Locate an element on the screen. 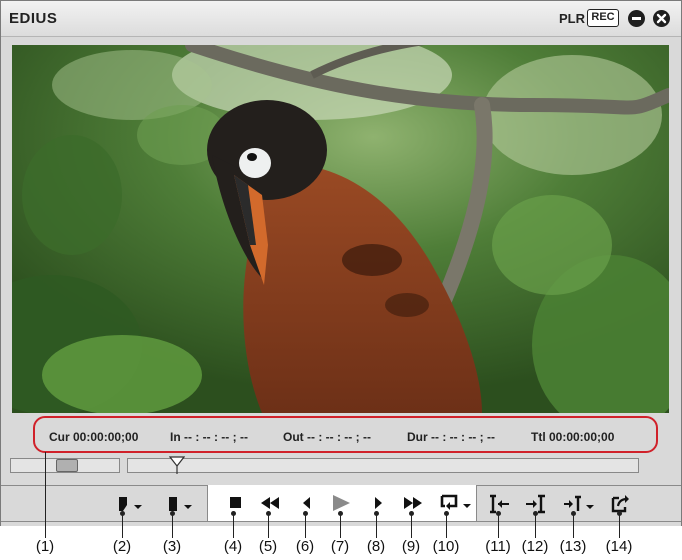 This screenshot has width=682, height=560. total-timecode: Ttl 00:00:00;00 is located at coordinates (573, 437).